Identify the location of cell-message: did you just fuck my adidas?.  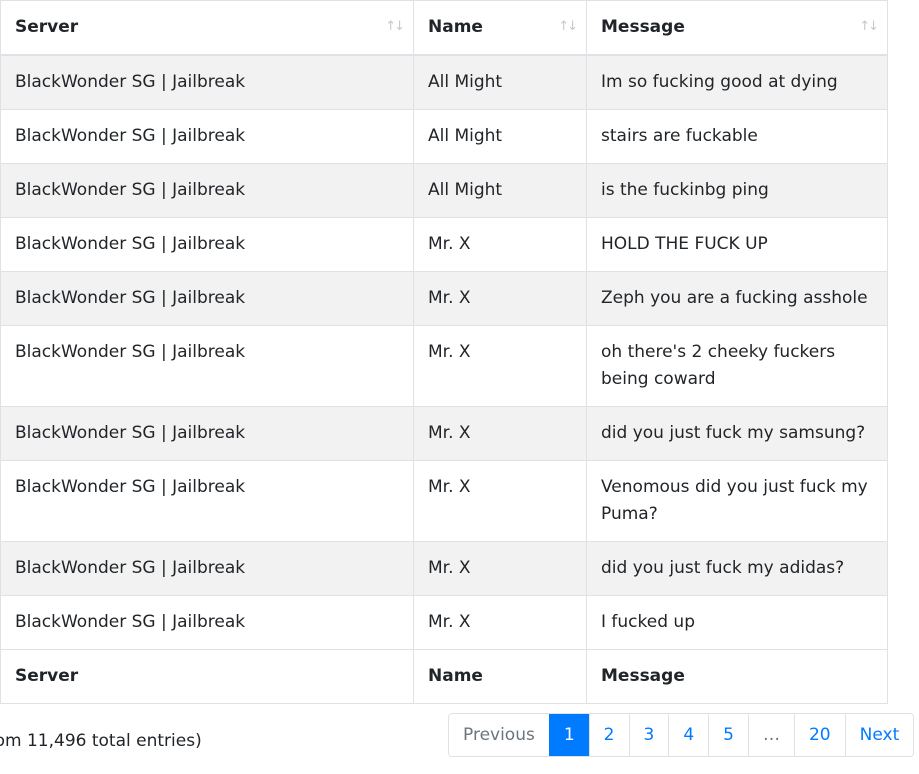
(737, 568).